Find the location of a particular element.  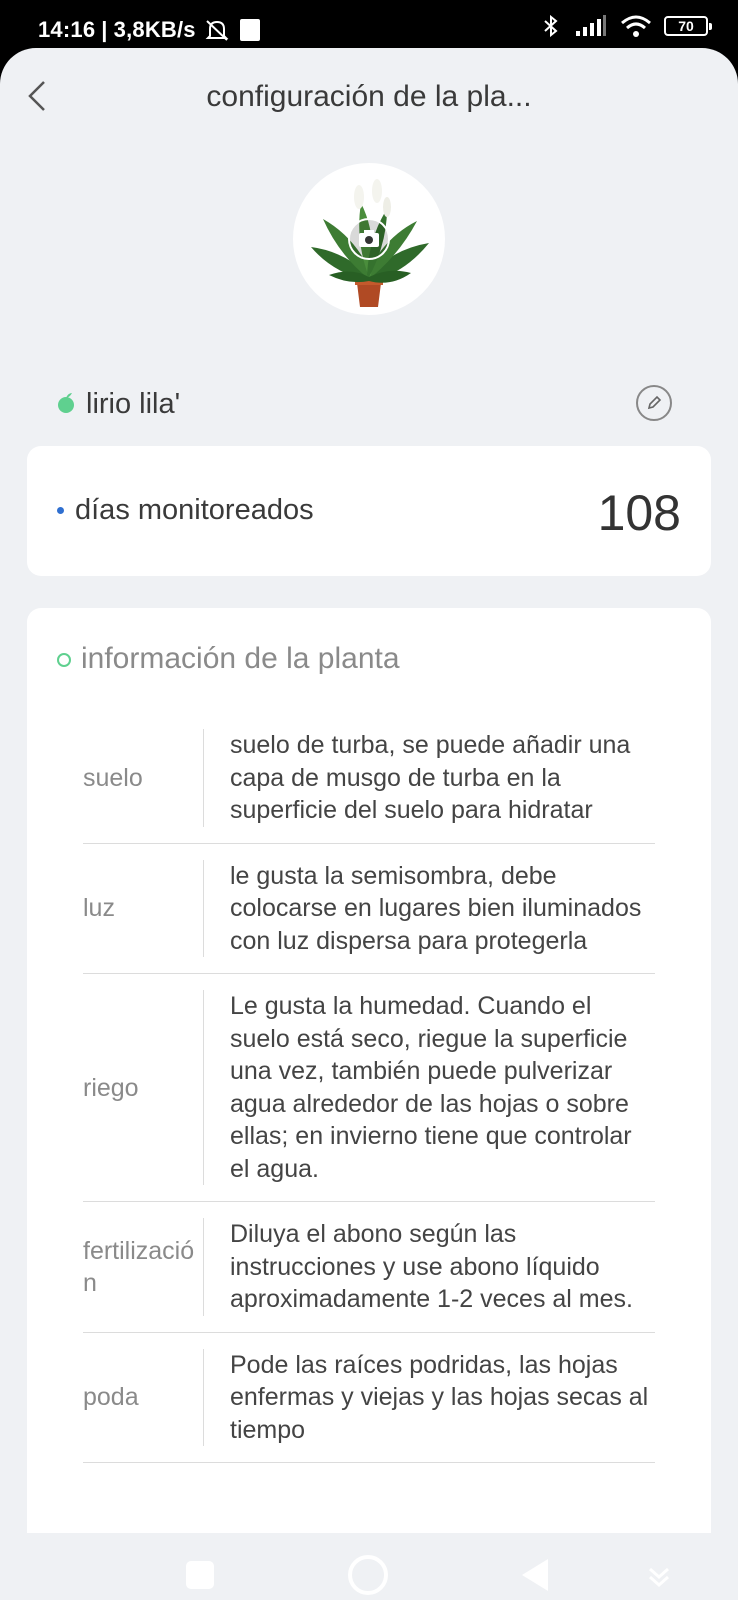

edit-name-button is located at coordinates (654, 403).